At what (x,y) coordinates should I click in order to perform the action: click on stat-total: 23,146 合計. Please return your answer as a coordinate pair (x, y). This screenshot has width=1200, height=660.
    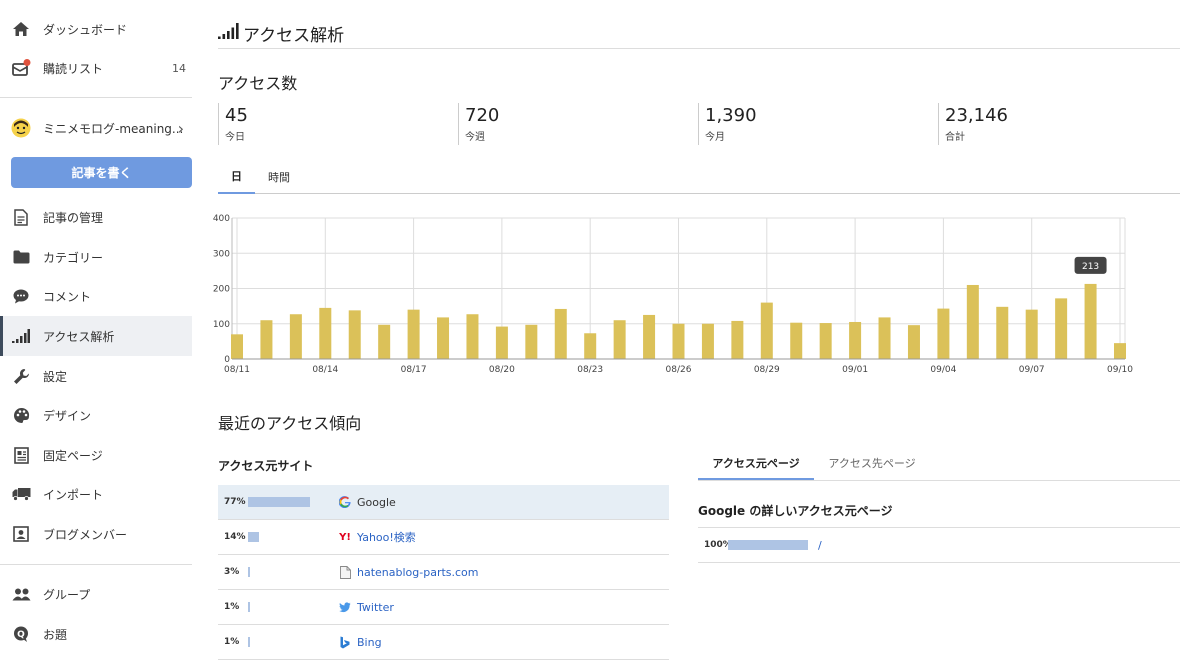
    Looking at the image, I should click on (973, 124).